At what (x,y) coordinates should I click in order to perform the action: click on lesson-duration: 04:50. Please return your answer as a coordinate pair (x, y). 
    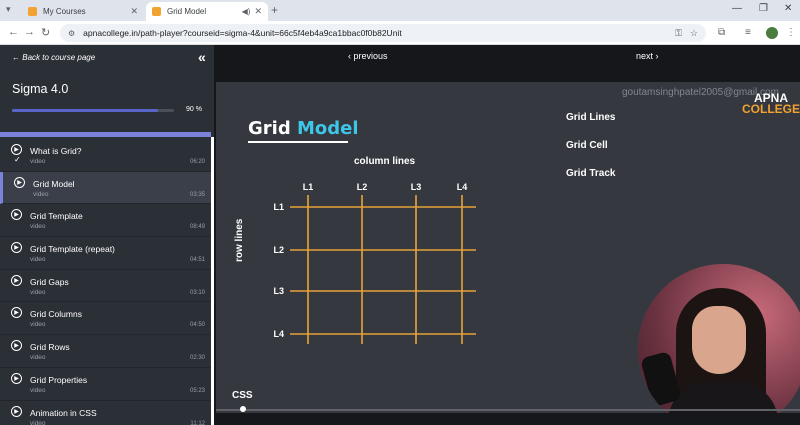
    Looking at the image, I should click on (197, 325).